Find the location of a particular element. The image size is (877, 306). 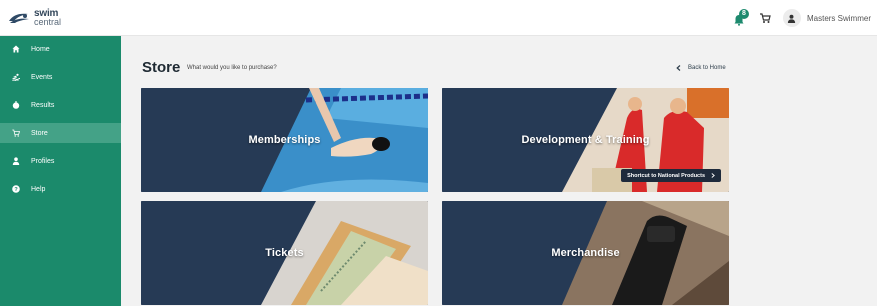

swim-central-logo: swim central is located at coordinates (34, 18).